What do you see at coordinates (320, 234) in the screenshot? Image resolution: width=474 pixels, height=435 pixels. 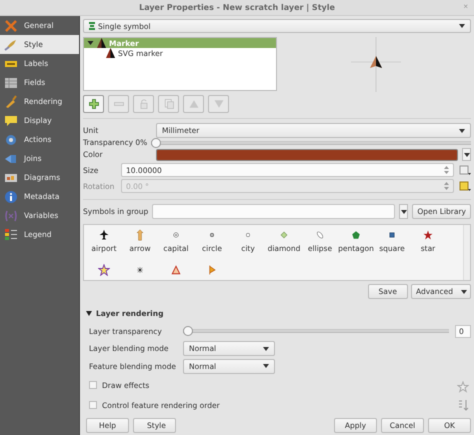 I see `ellipse-icon` at bounding box center [320, 234].